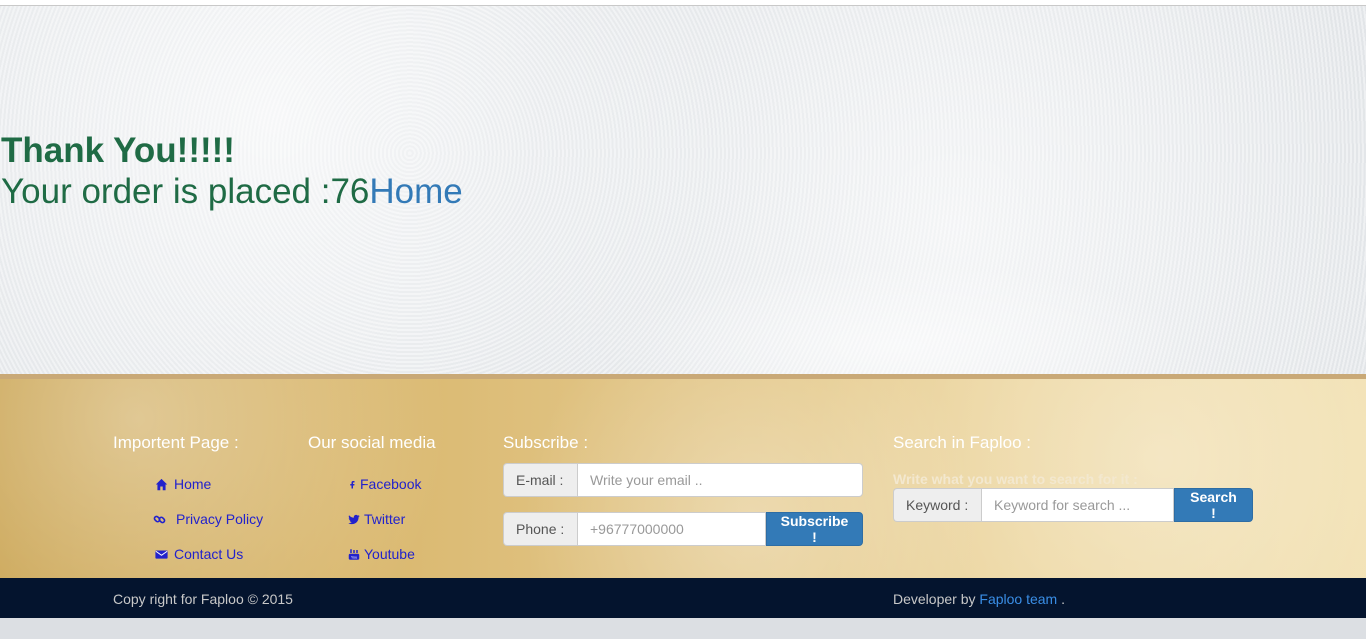  Describe the element at coordinates (1077, 505) in the screenshot. I see `search-input` at that location.